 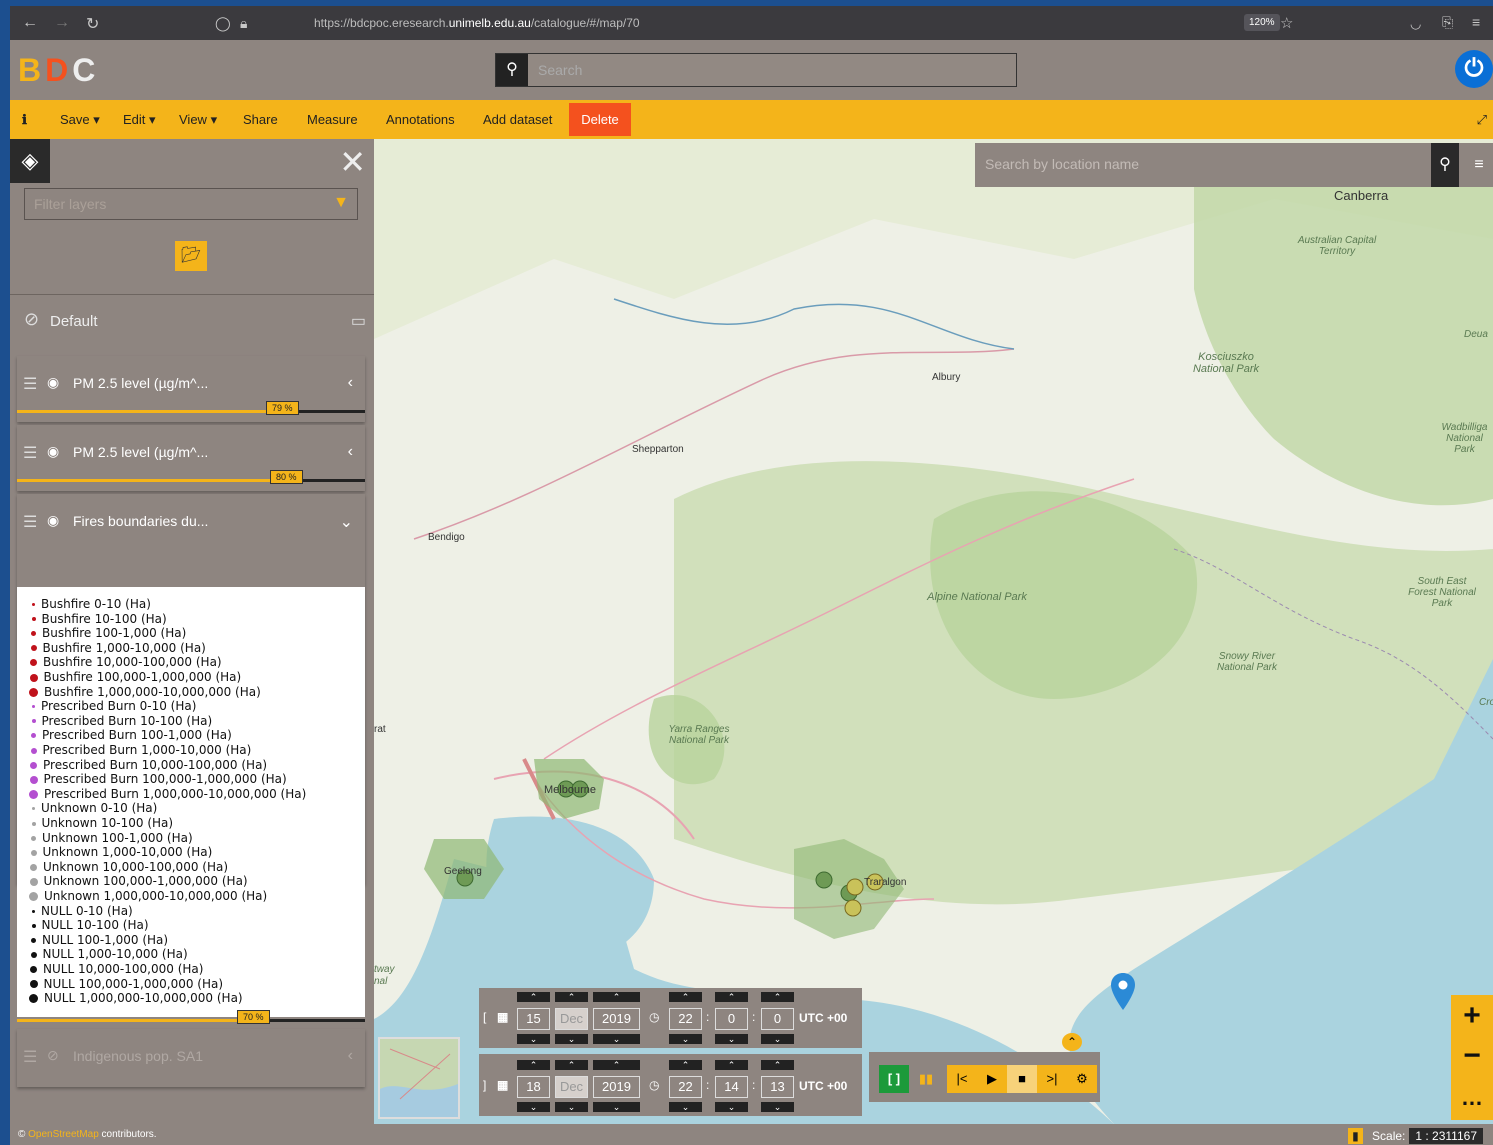 I want to click on chevron-up-icon: ⌃, so click(x=1072, y=1042).